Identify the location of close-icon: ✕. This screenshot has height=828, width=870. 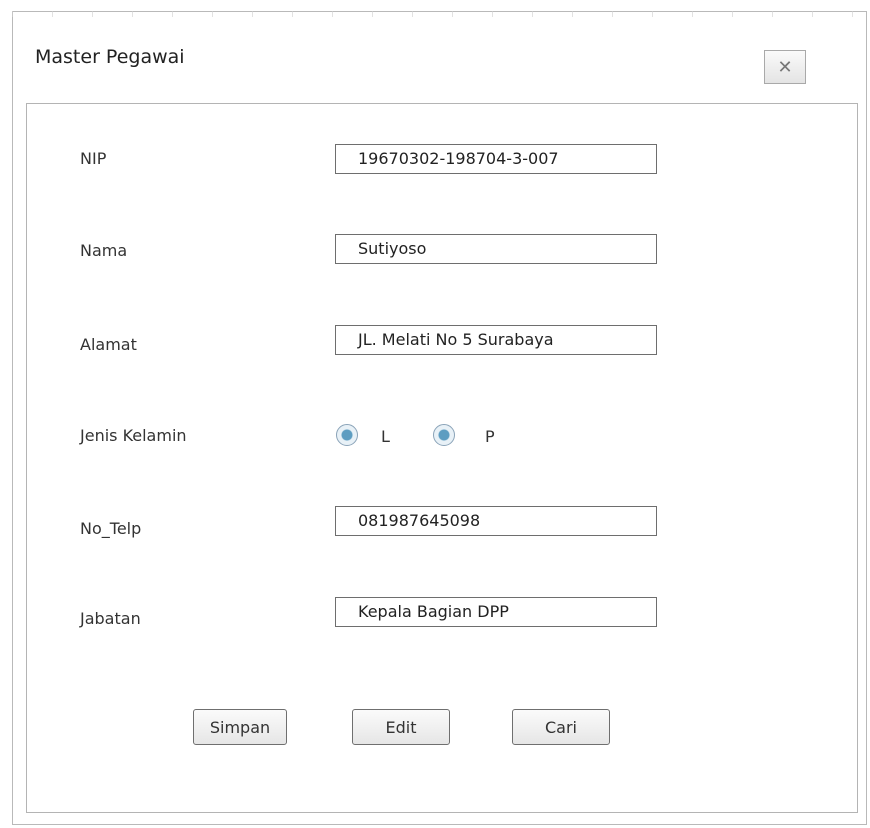
(785, 67).